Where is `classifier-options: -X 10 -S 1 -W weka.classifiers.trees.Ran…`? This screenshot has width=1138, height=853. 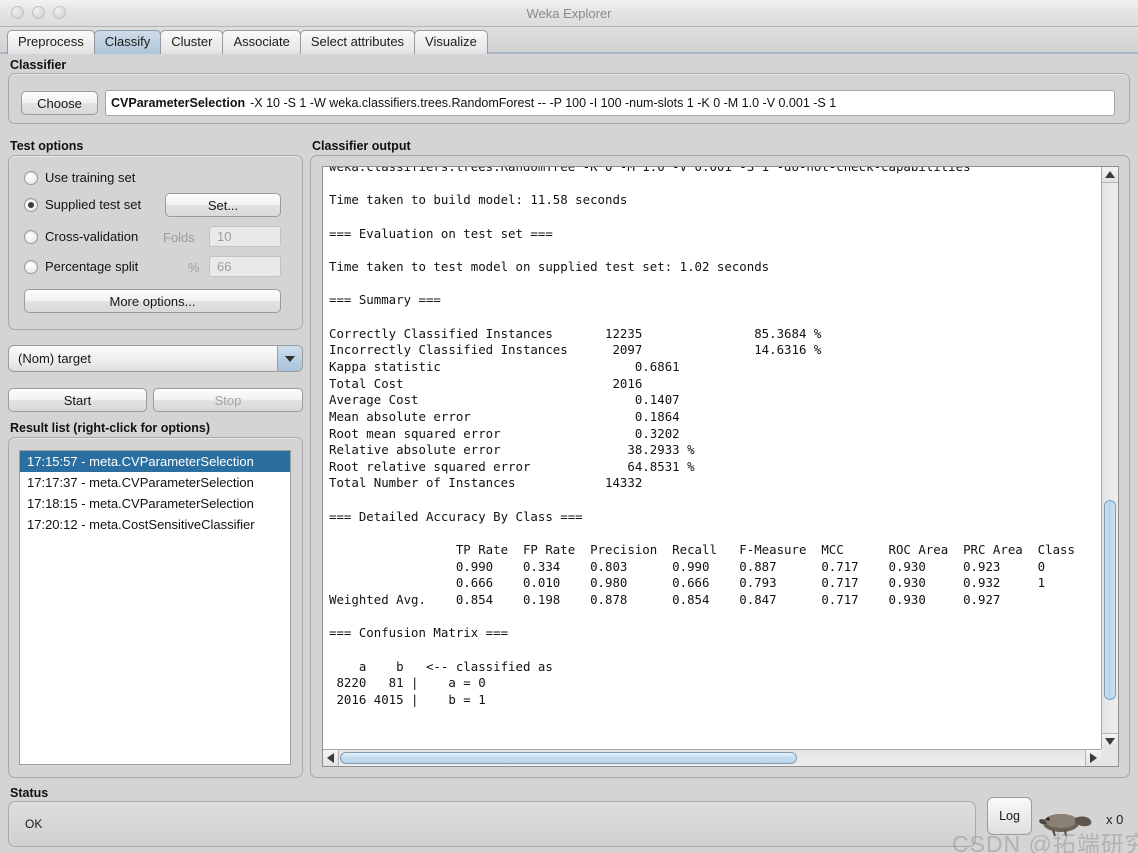 classifier-options: -X 10 -S 1 -W weka.classifiers.trees.Ran… is located at coordinates (543, 103).